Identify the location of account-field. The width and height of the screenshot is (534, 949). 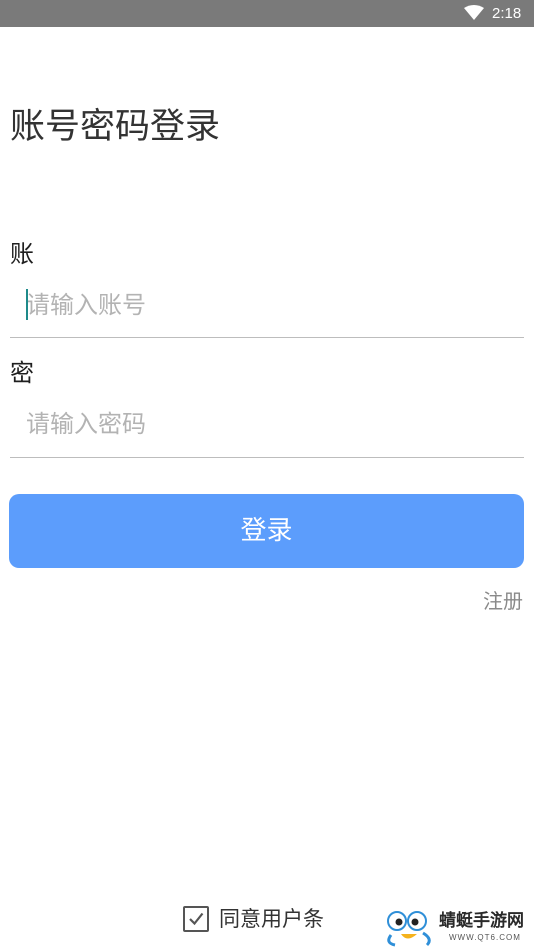
(267, 309).